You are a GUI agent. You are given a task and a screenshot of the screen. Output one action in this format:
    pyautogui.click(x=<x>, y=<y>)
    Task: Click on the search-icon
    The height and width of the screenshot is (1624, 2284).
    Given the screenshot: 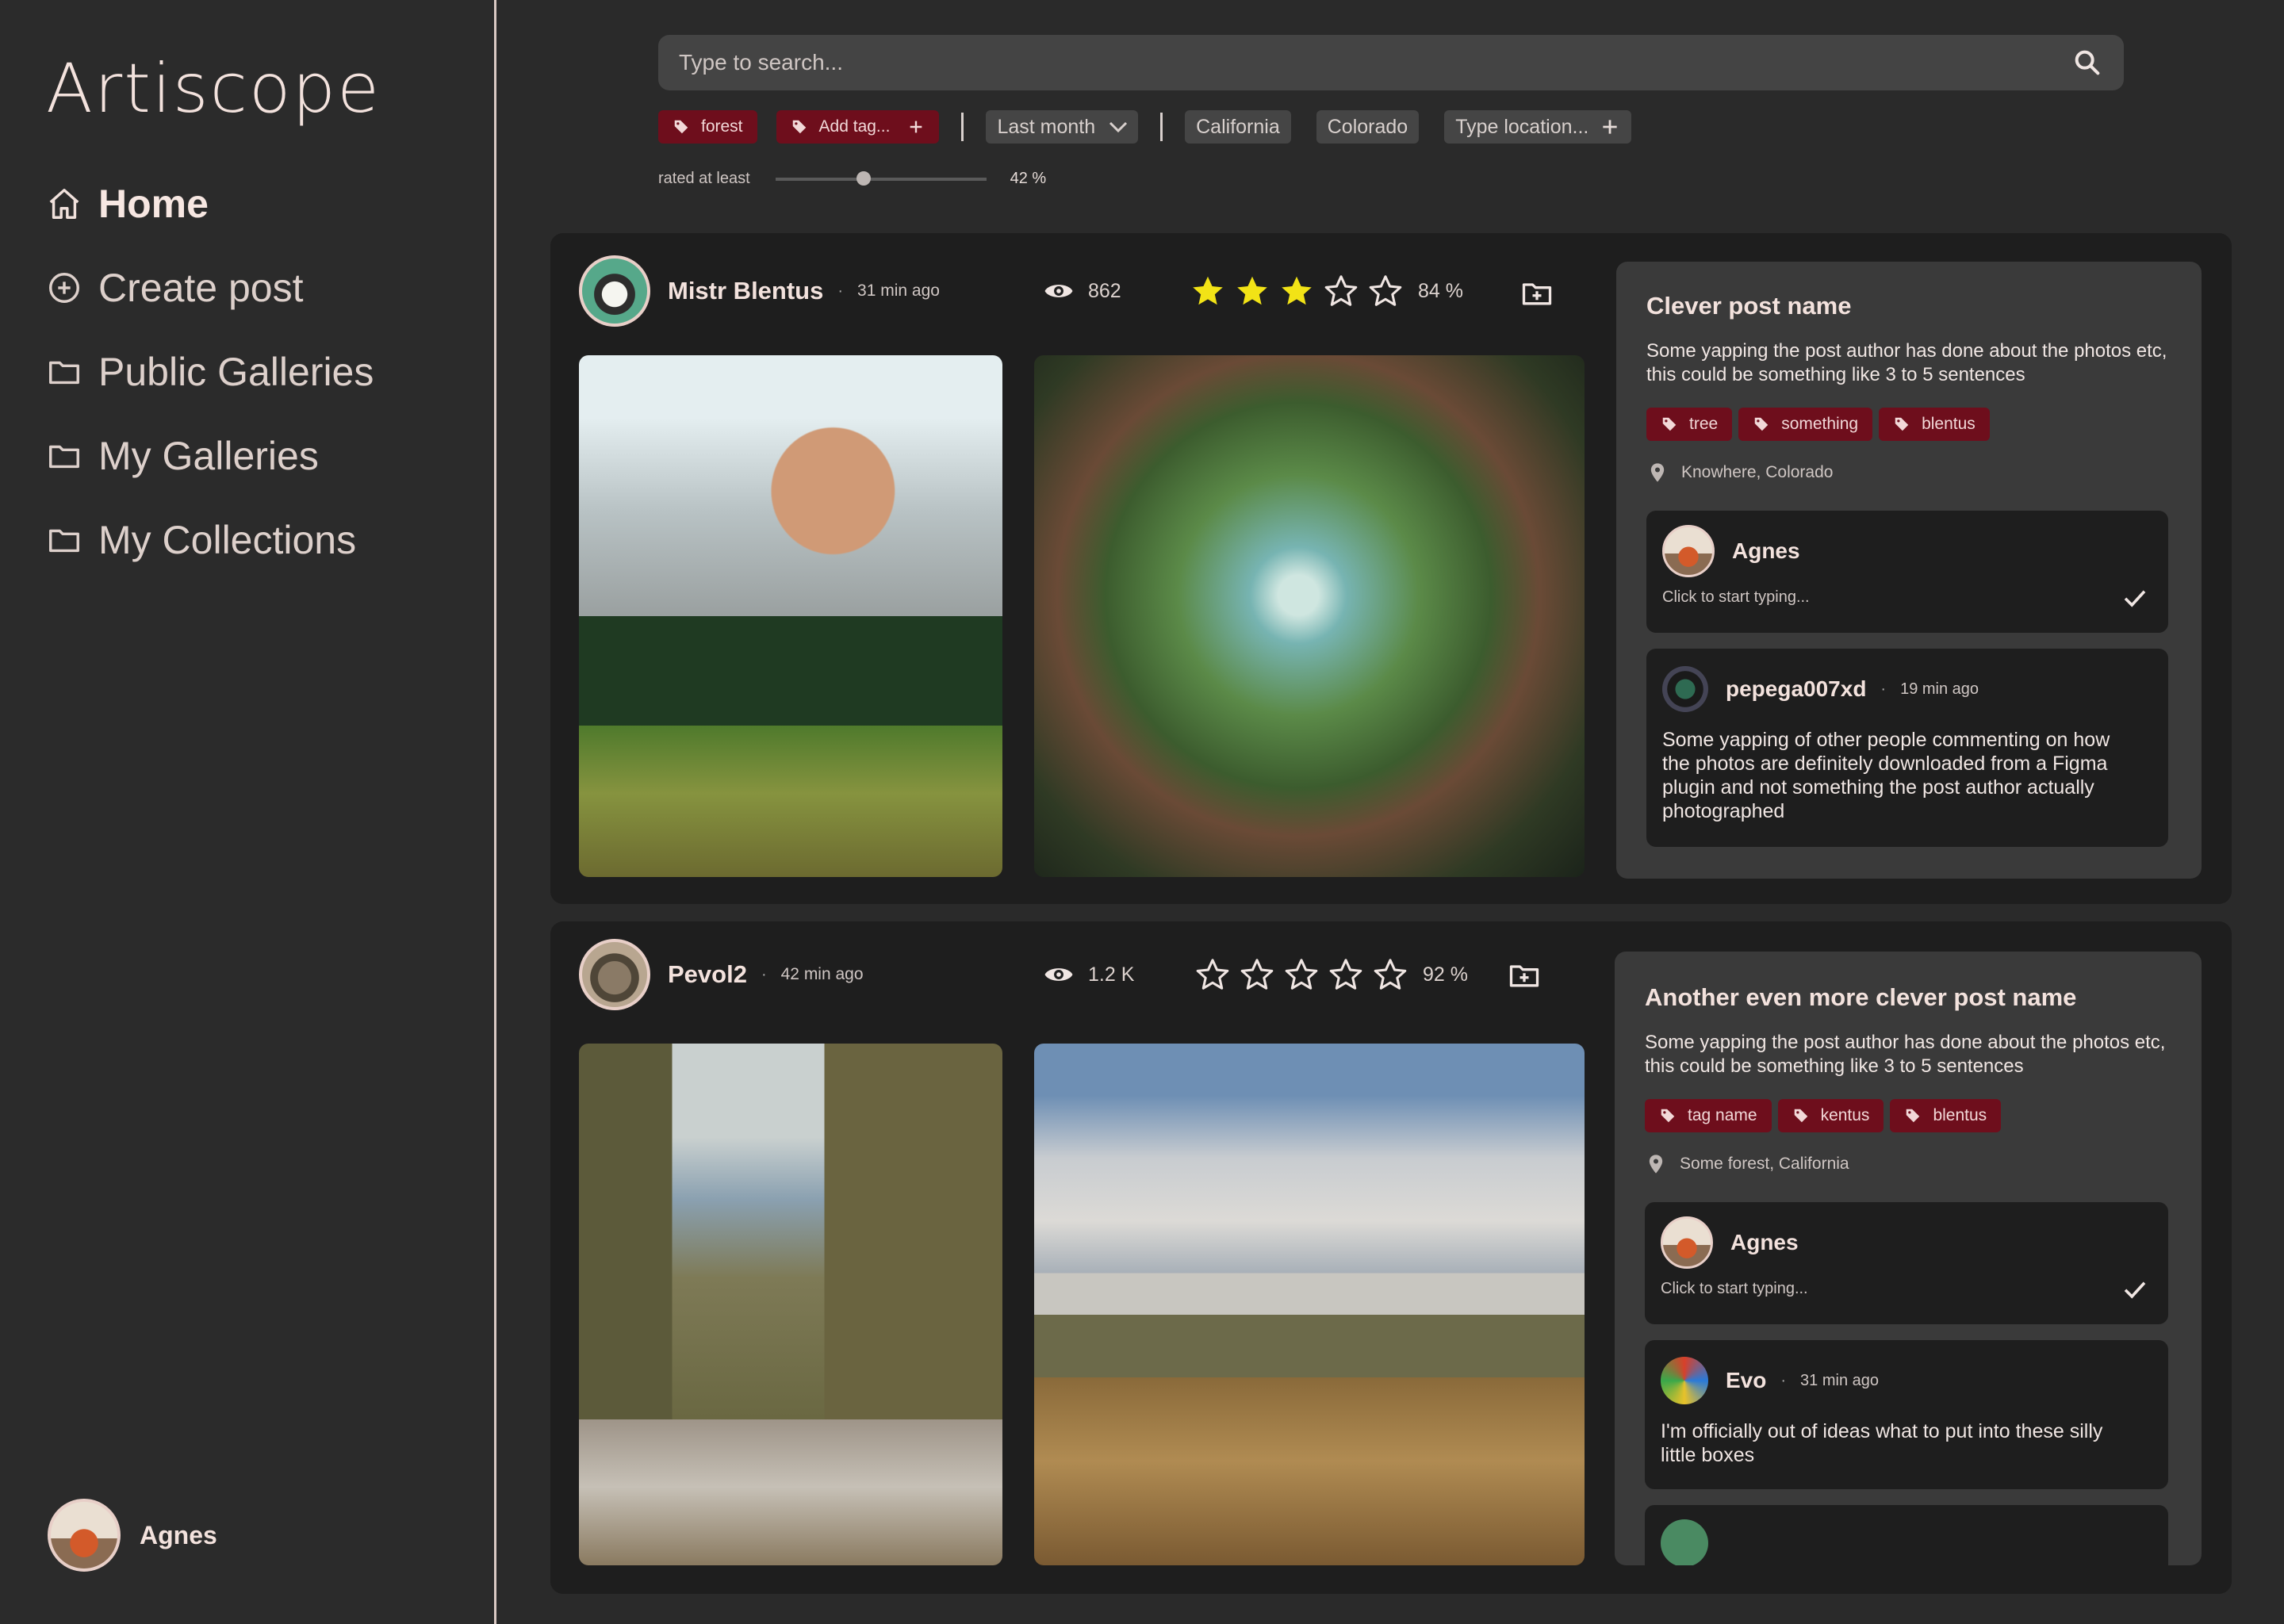 What is the action you would take?
    pyautogui.click(x=2087, y=63)
    